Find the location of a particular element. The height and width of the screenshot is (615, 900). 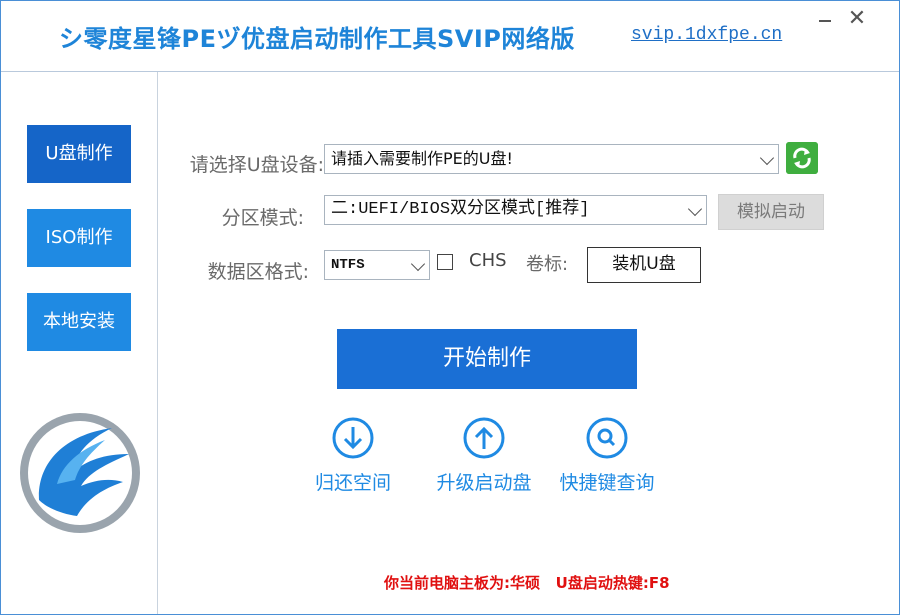

reclaim-space-button: 归还空间 is located at coordinates (353, 455).